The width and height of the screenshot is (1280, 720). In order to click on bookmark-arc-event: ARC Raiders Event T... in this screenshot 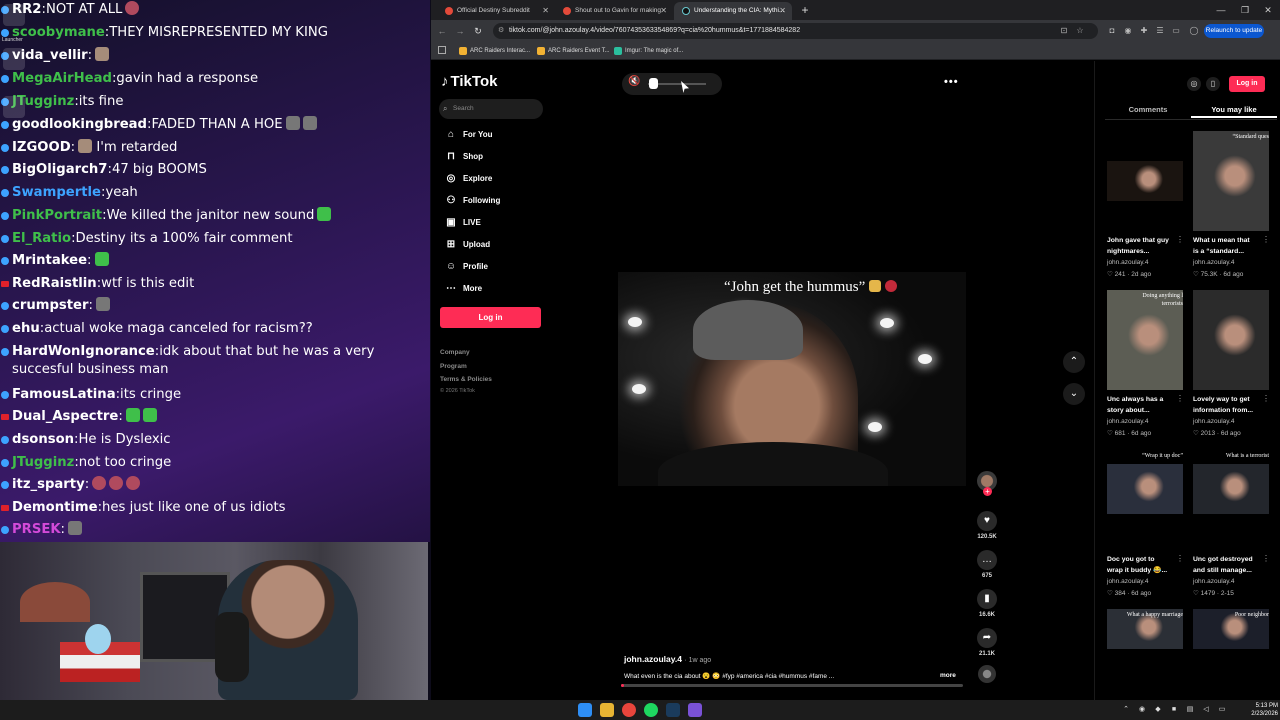, I will do `click(573, 51)`.